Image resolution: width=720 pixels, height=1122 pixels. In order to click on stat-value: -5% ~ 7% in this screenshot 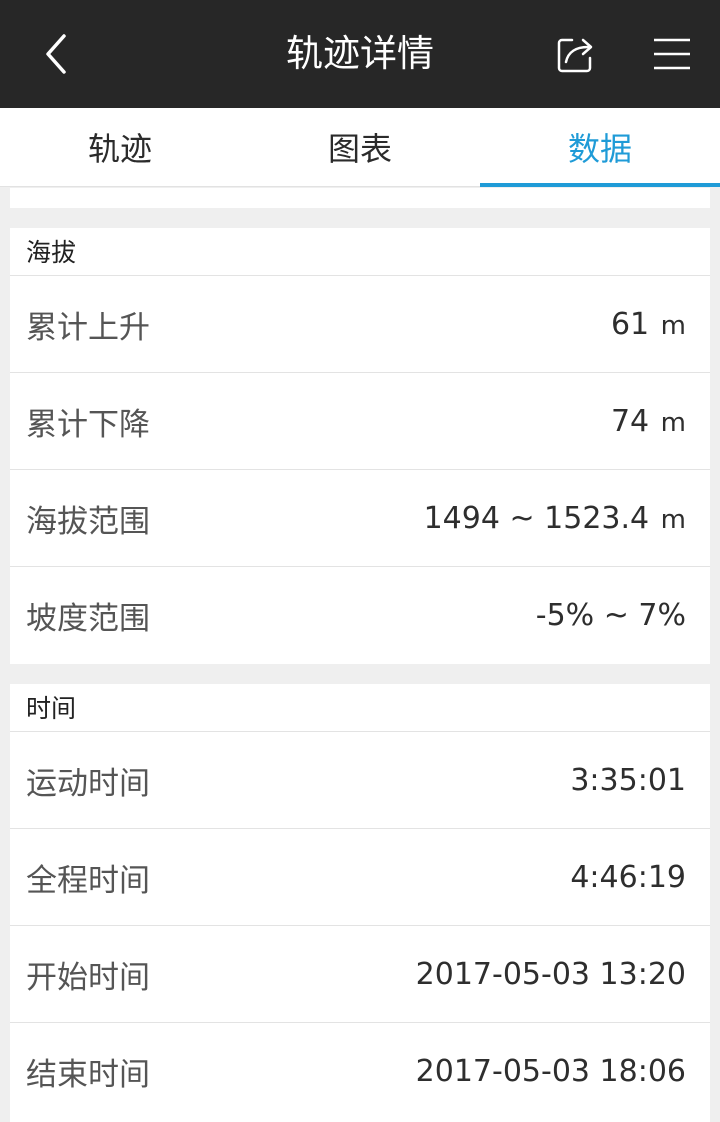, I will do `click(610, 615)`.